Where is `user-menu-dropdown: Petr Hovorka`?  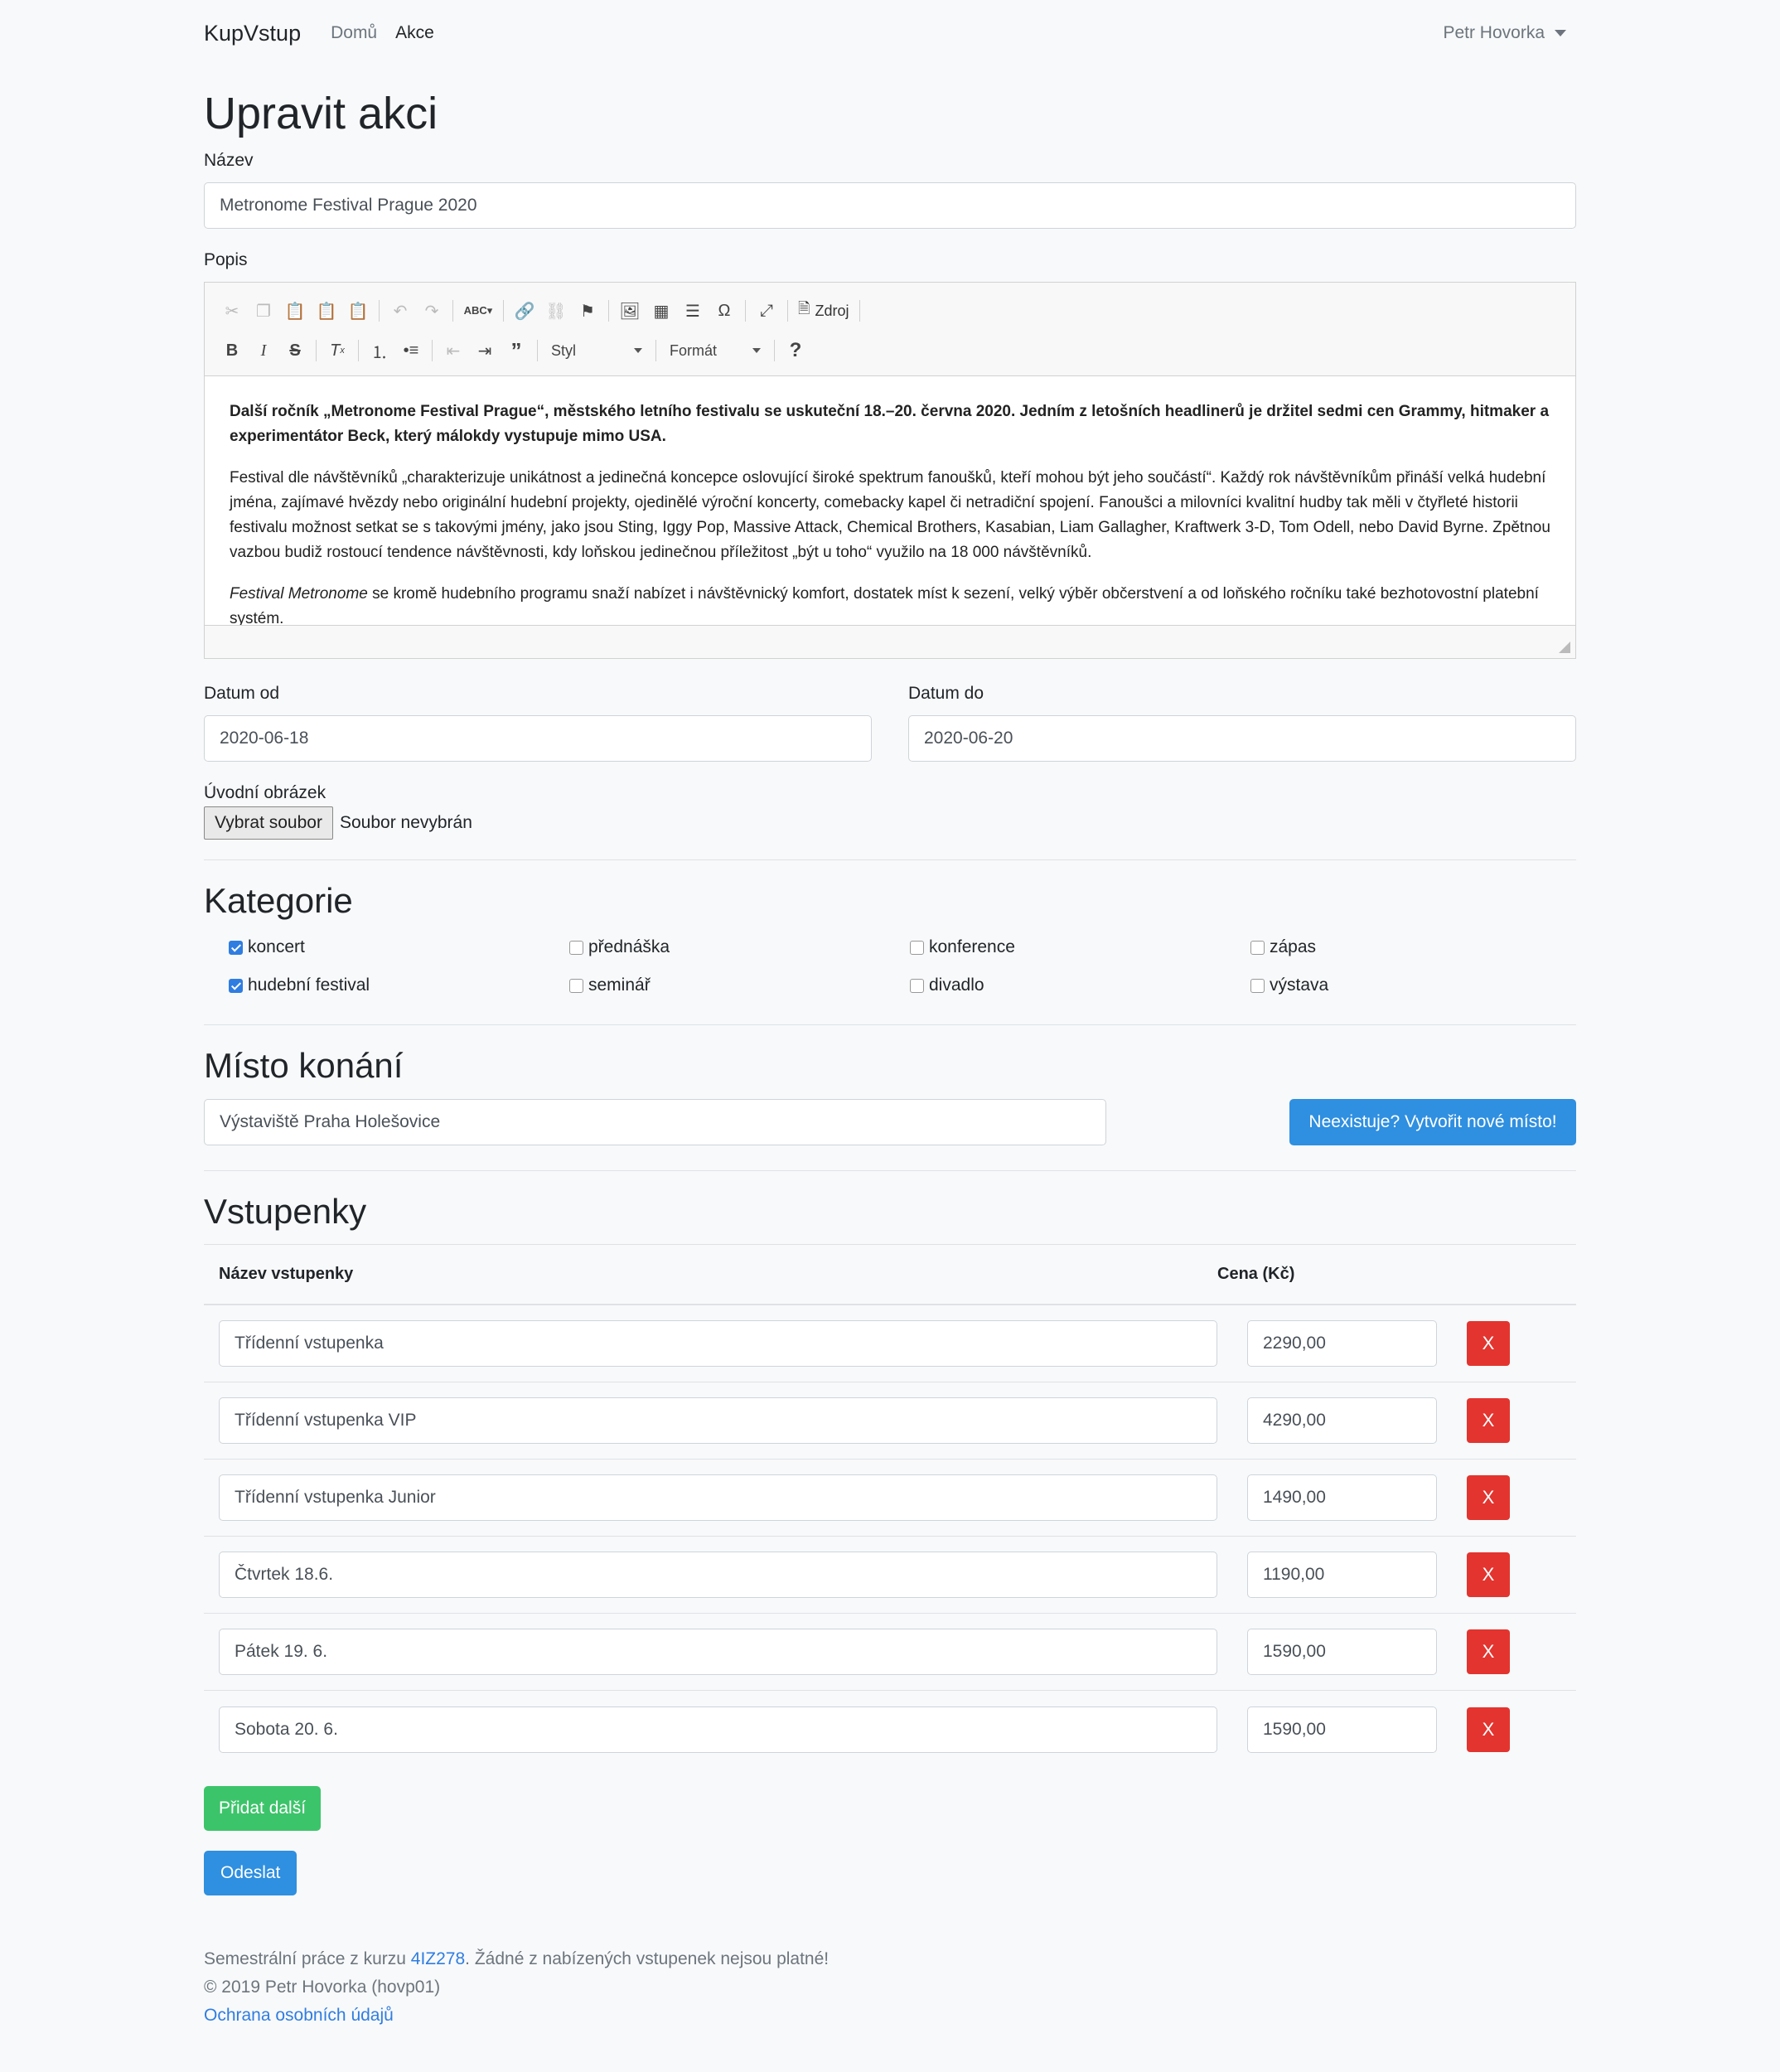 user-menu-dropdown: Petr Hovorka is located at coordinates (1504, 33).